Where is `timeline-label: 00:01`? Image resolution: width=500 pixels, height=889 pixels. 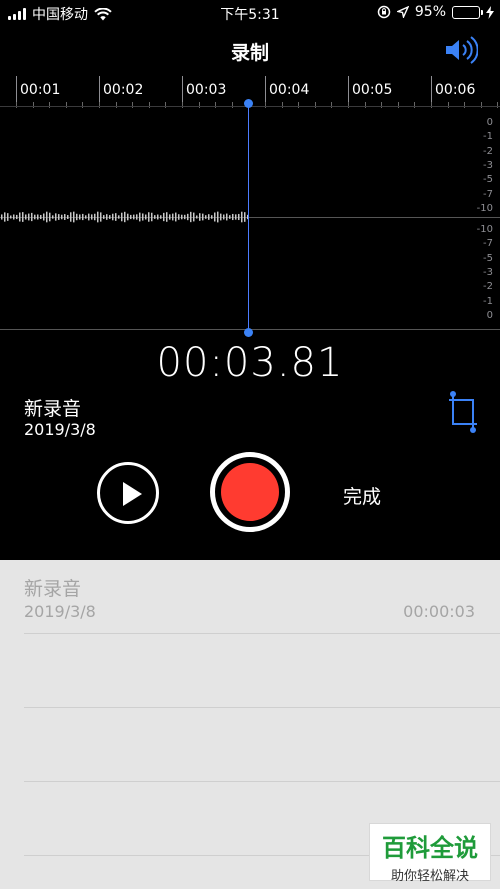
timeline-label: 00:01 is located at coordinates (40, 90).